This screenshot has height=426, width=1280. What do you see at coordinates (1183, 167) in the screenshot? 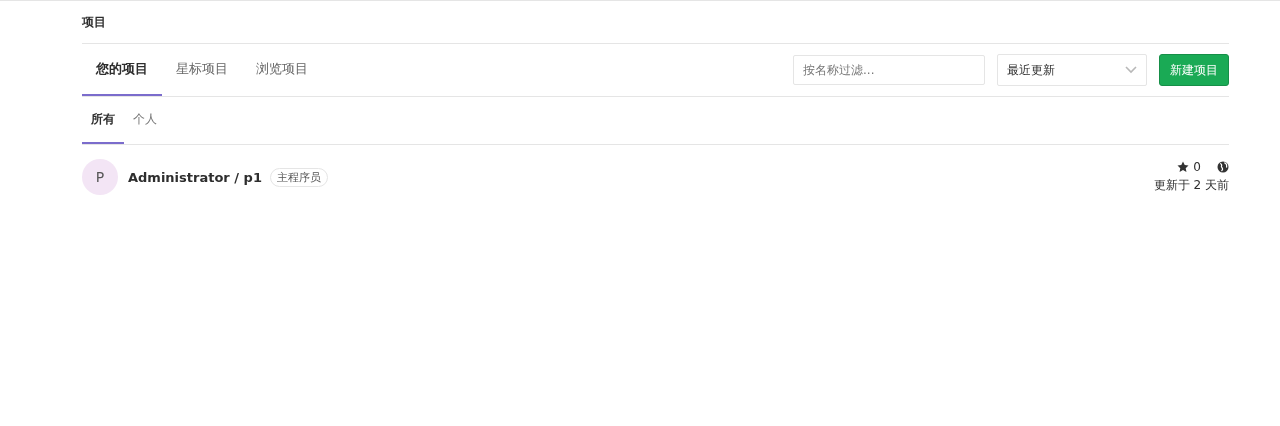
I see `star-icon` at bounding box center [1183, 167].